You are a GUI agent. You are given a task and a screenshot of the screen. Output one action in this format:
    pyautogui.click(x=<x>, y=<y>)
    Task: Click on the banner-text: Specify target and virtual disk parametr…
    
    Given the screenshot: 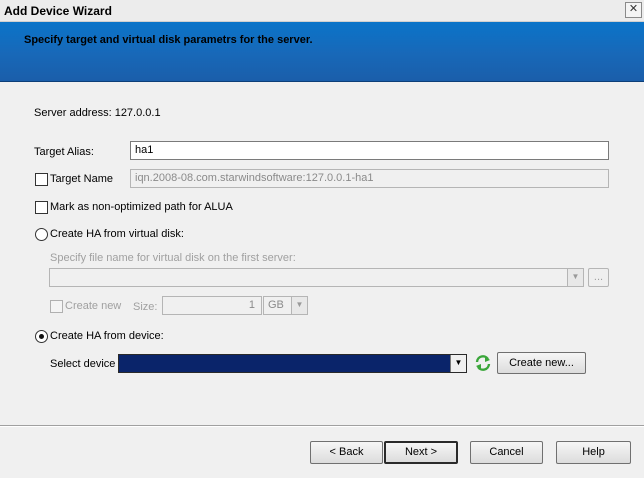 What is the action you would take?
    pyautogui.click(x=168, y=40)
    